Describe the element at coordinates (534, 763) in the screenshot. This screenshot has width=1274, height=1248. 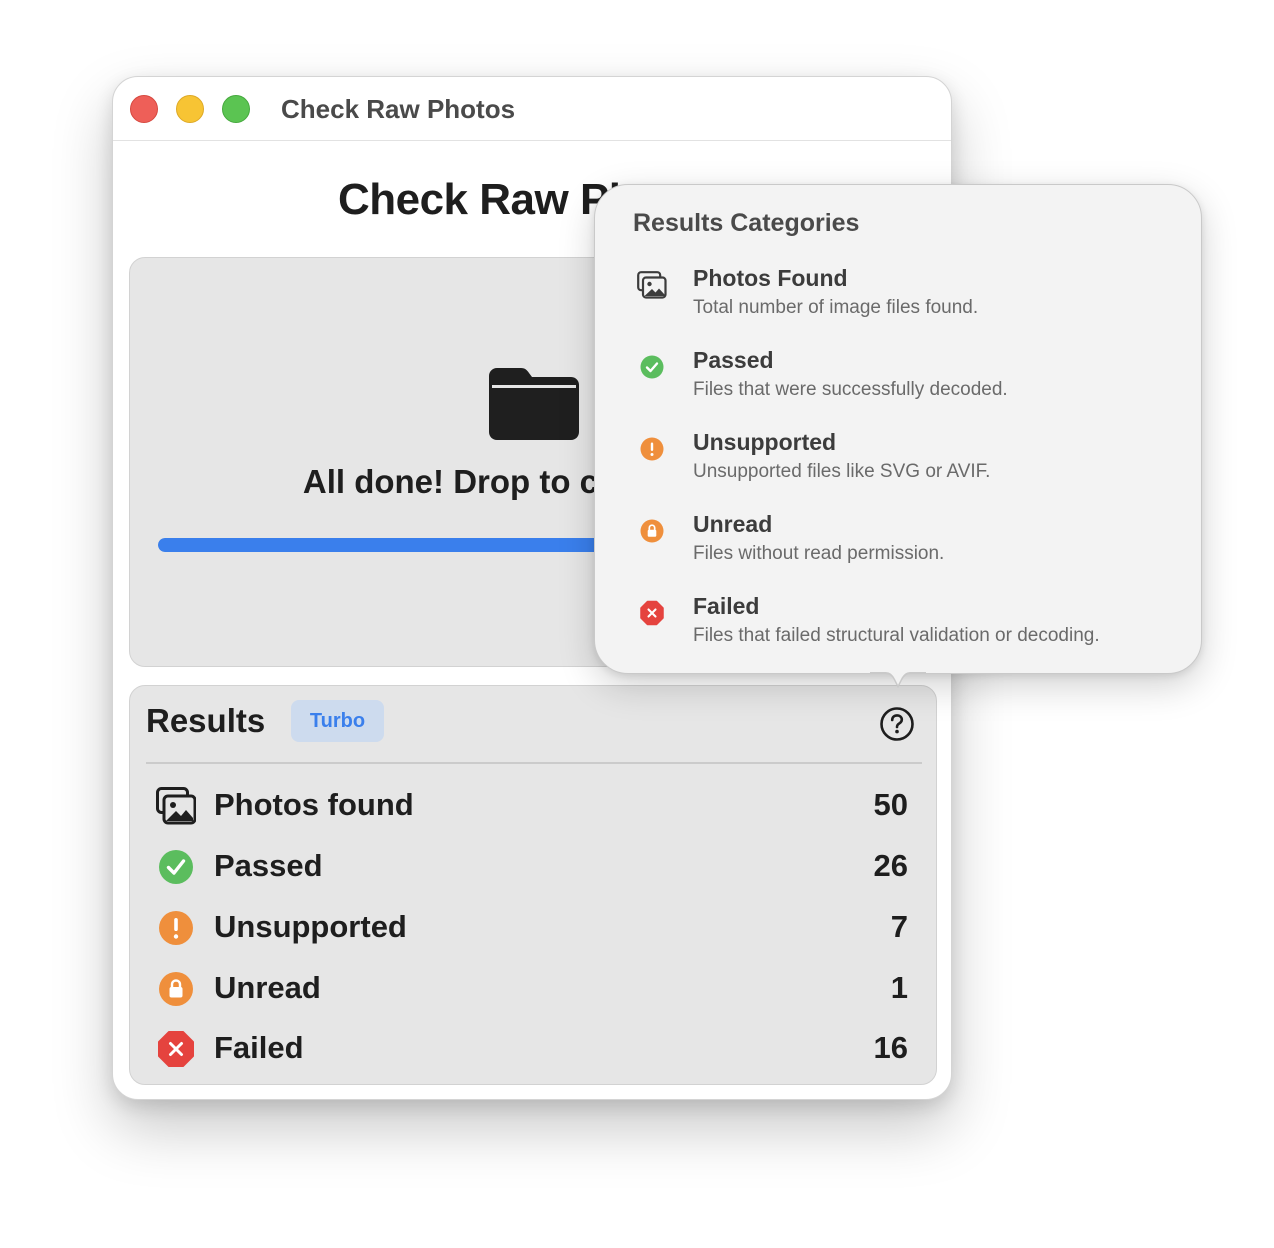
I see `results-divider` at that location.